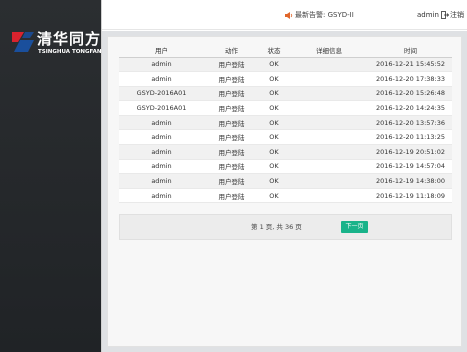 The image size is (467, 352). I want to click on brand-name-en: TSINGHUA TONGFANG, so click(72, 52).